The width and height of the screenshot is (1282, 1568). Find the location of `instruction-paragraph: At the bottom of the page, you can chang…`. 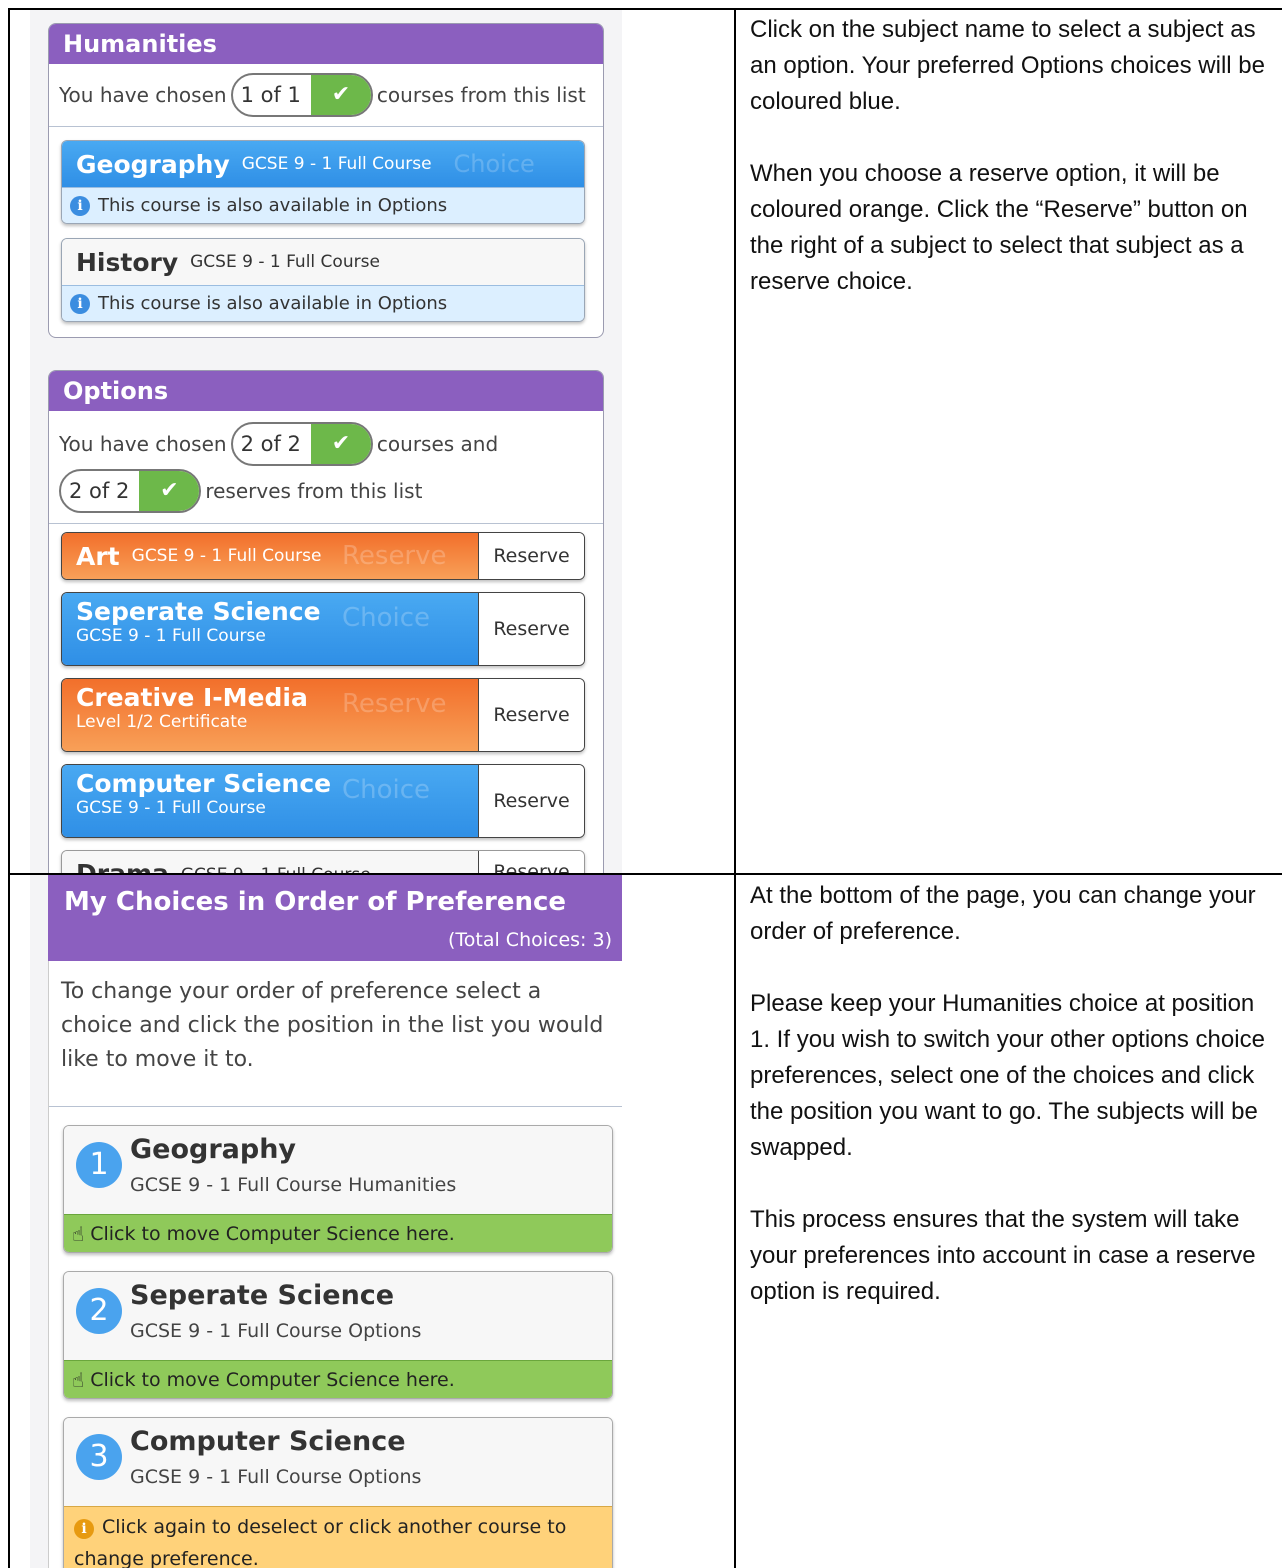

instruction-paragraph: At the bottom of the page, you can chang… is located at coordinates (1003, 913).